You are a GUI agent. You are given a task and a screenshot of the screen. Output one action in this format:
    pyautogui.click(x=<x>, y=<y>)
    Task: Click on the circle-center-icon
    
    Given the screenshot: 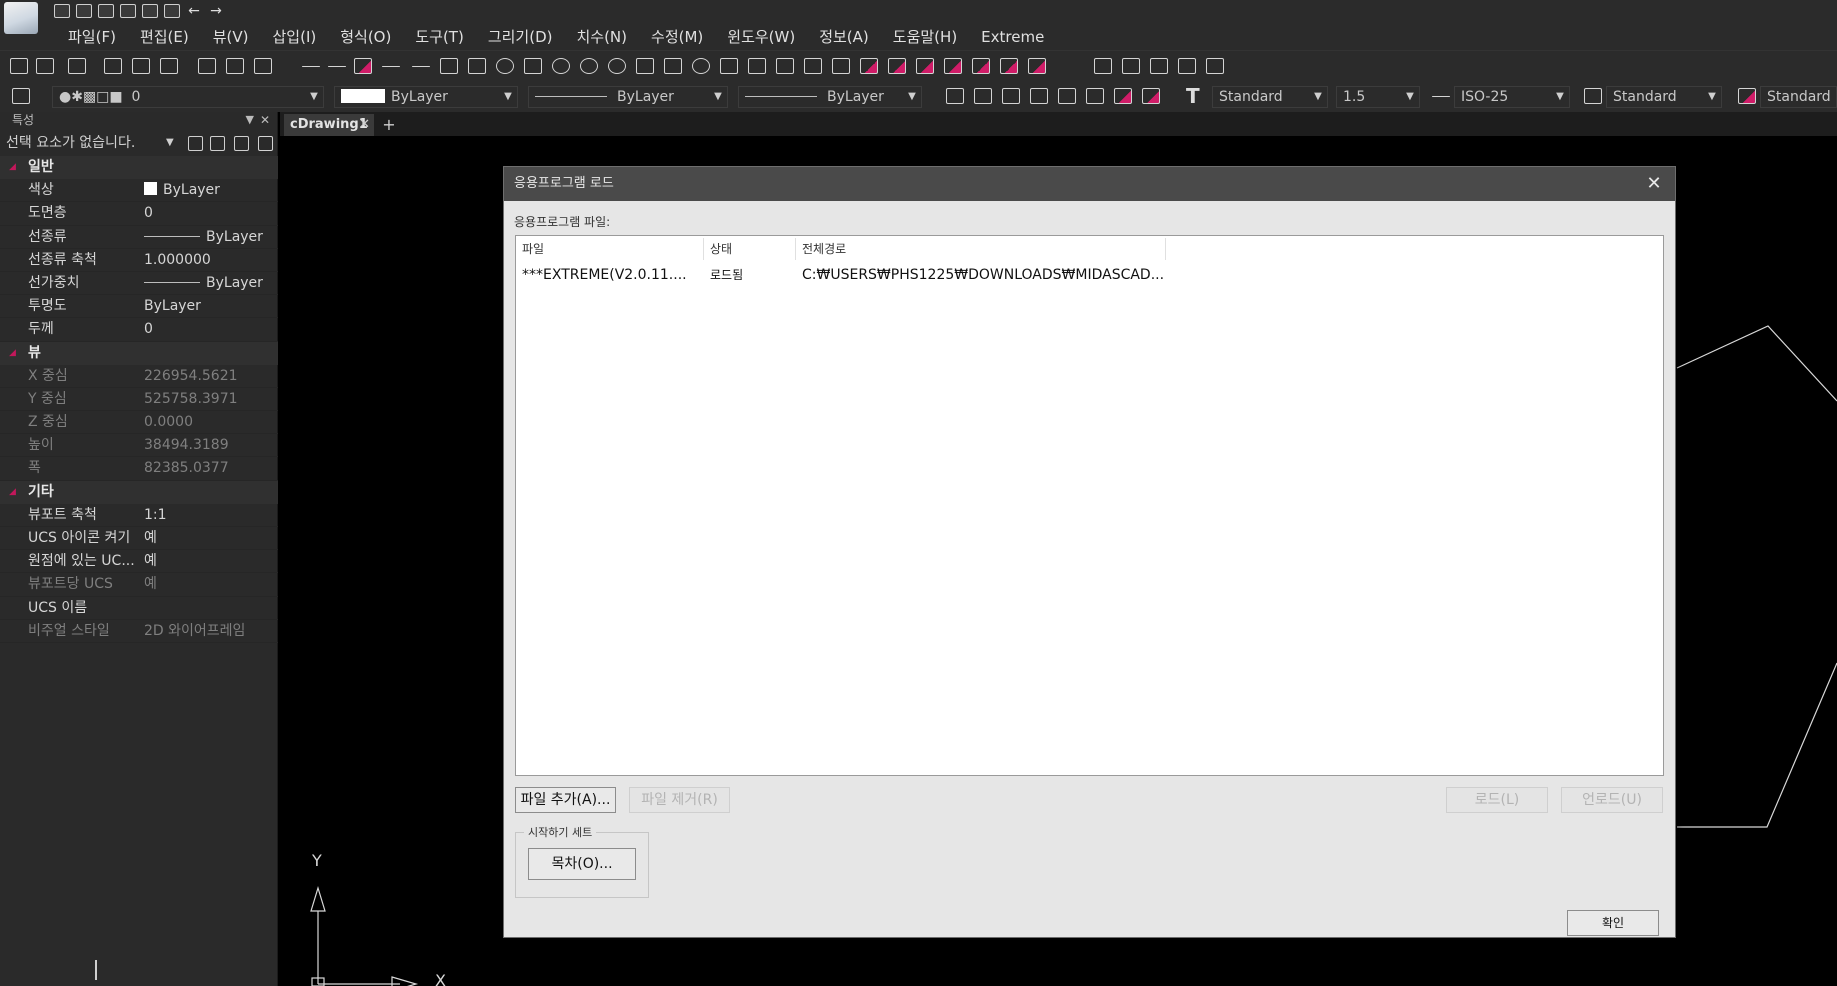 What is the action you would take?
    pyautogui.click(x=589, y=66)
    